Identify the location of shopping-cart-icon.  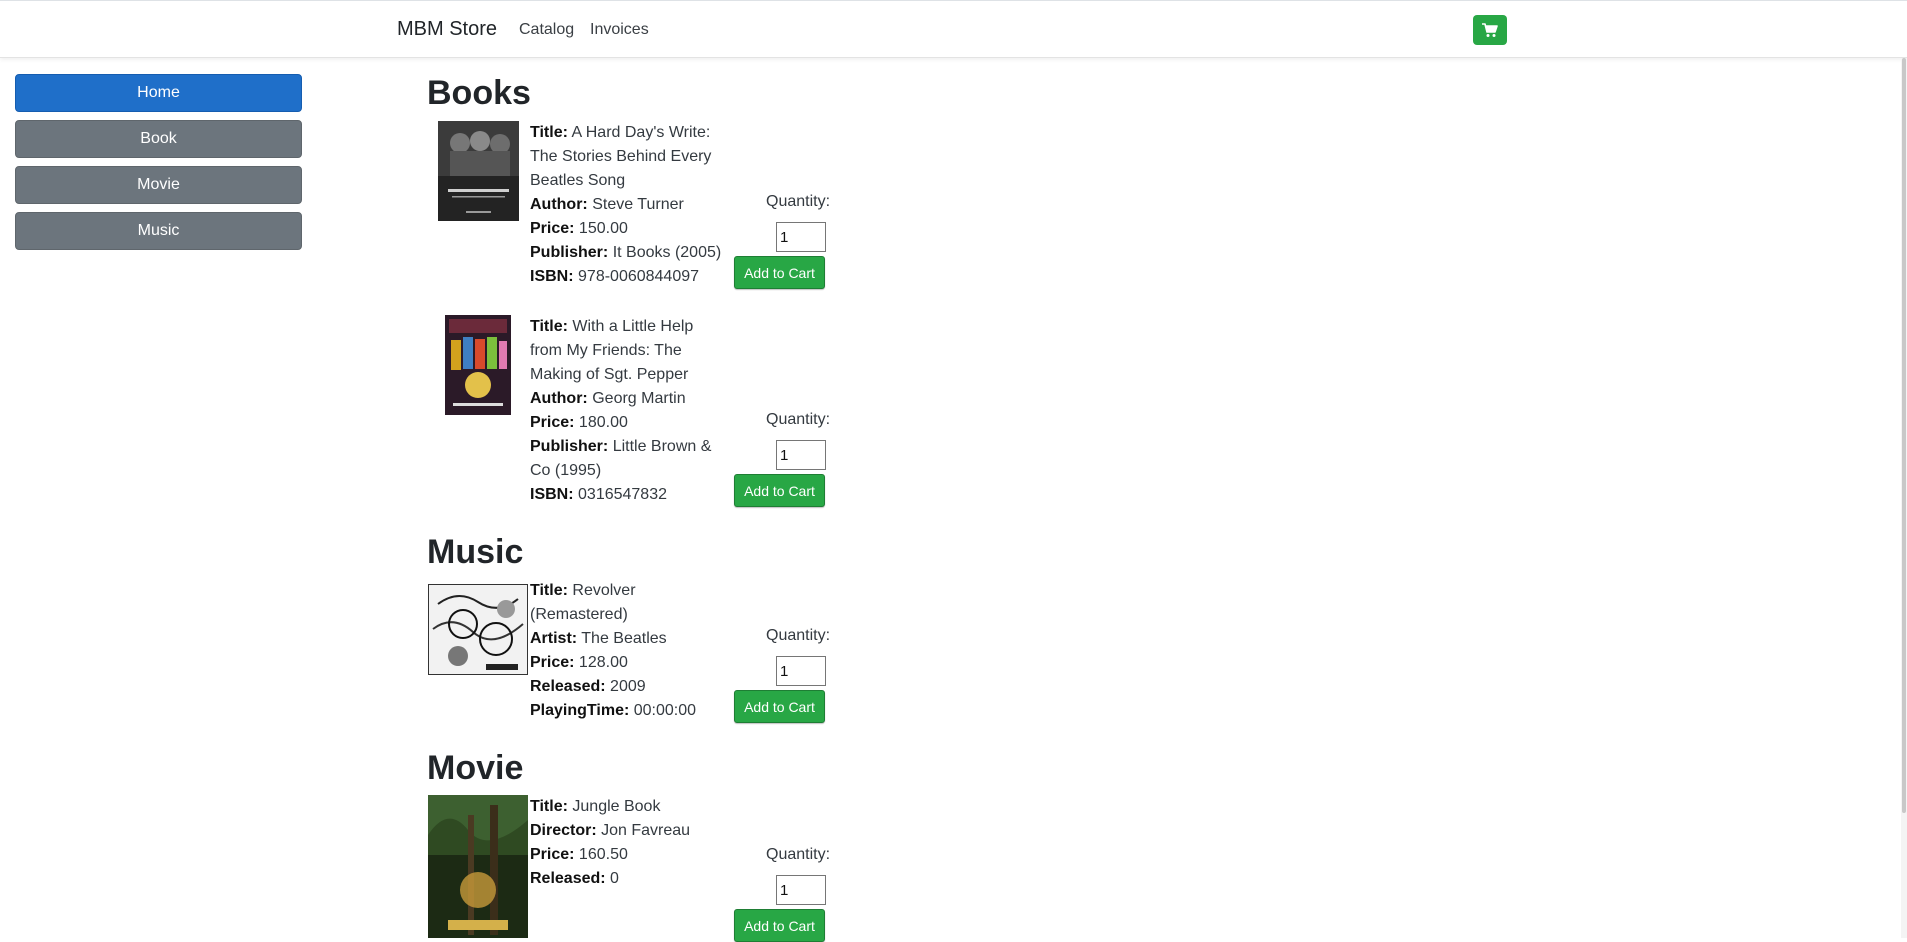
(1490, 29).